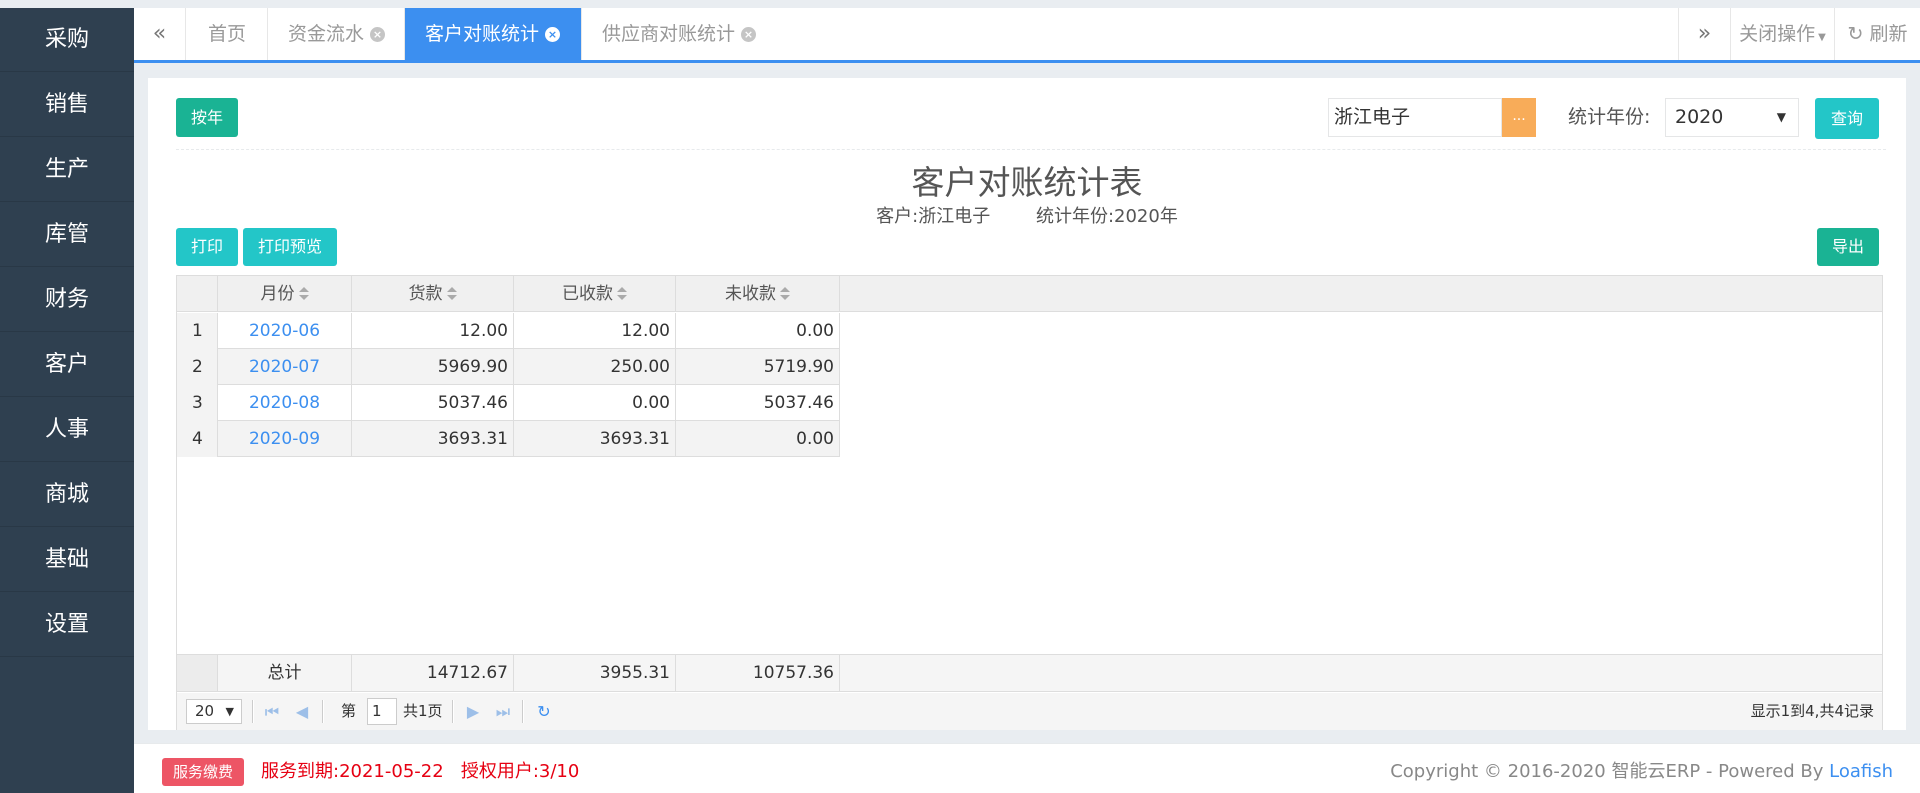 Image resolution: width=1920 pixels, height=793 pixels. I want to click on received-cell: 3693.31, so click(595, 439).